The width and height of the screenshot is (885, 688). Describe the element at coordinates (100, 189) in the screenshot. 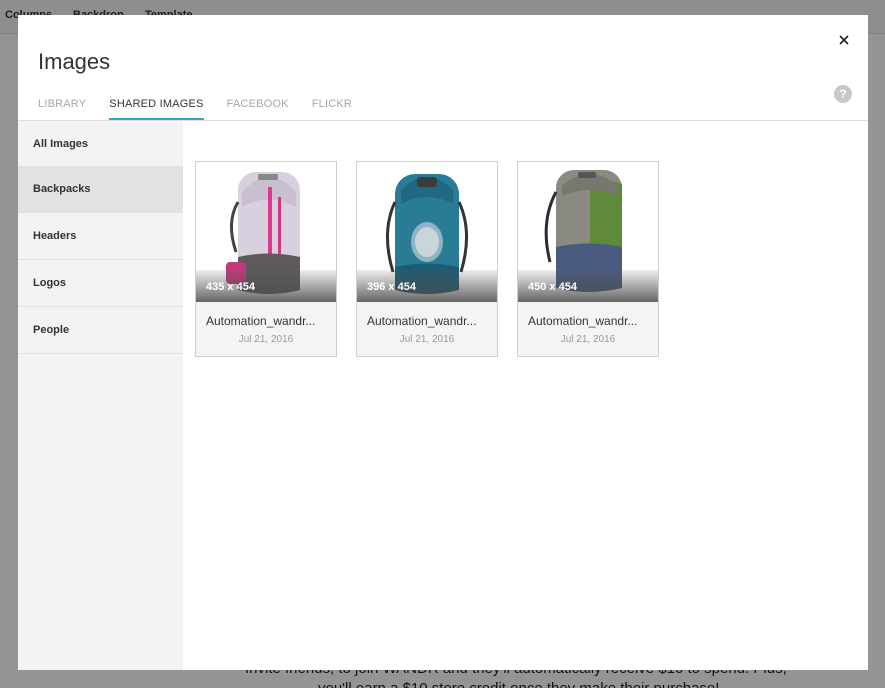

I see `sidebar-item-backpacks: Backpacks` at that location.